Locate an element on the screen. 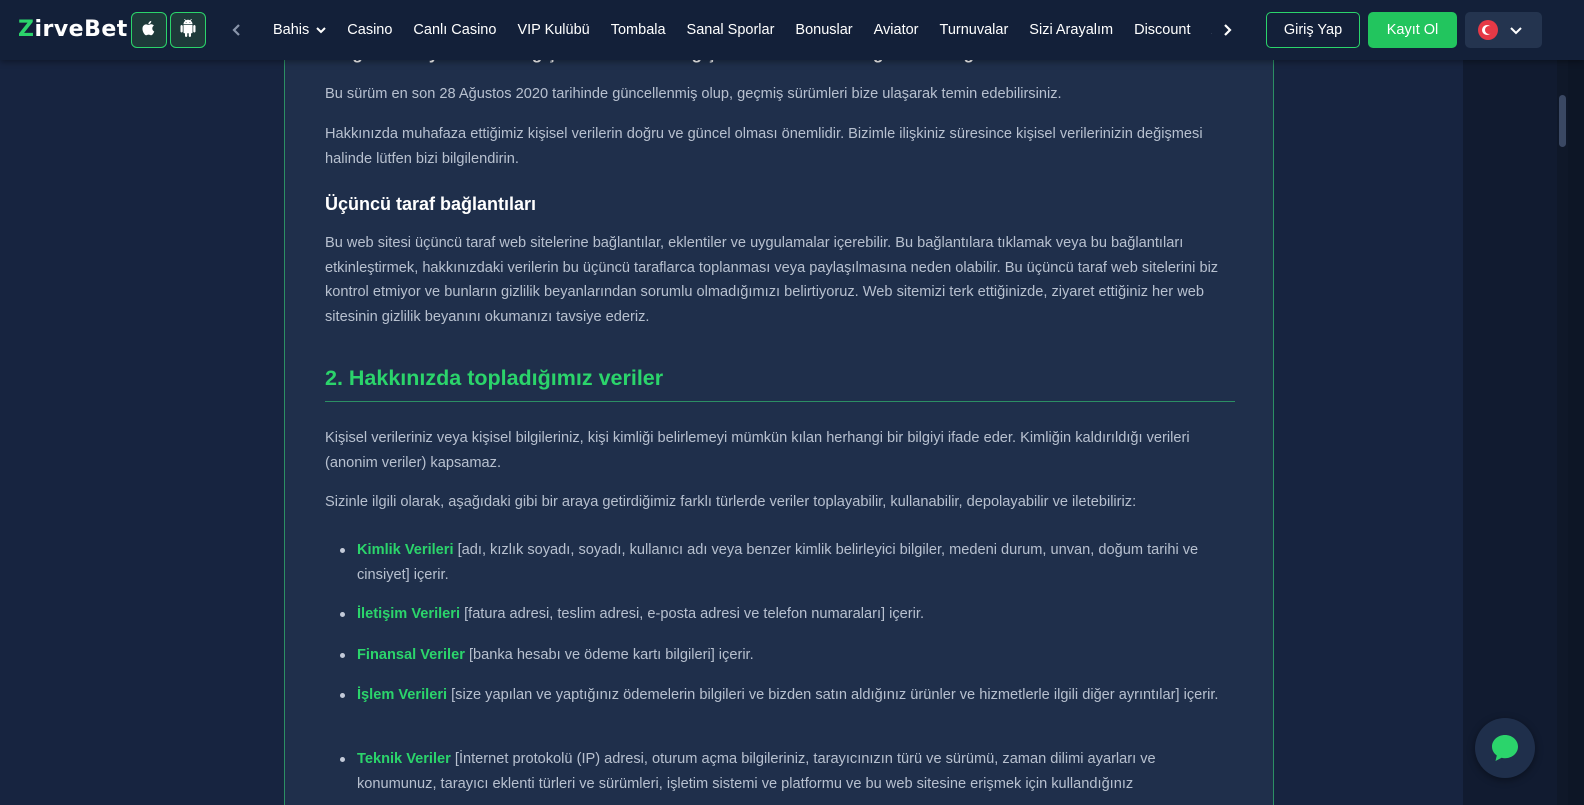  nav-item-bahis: Bahis is located at coordinates (299, 30).